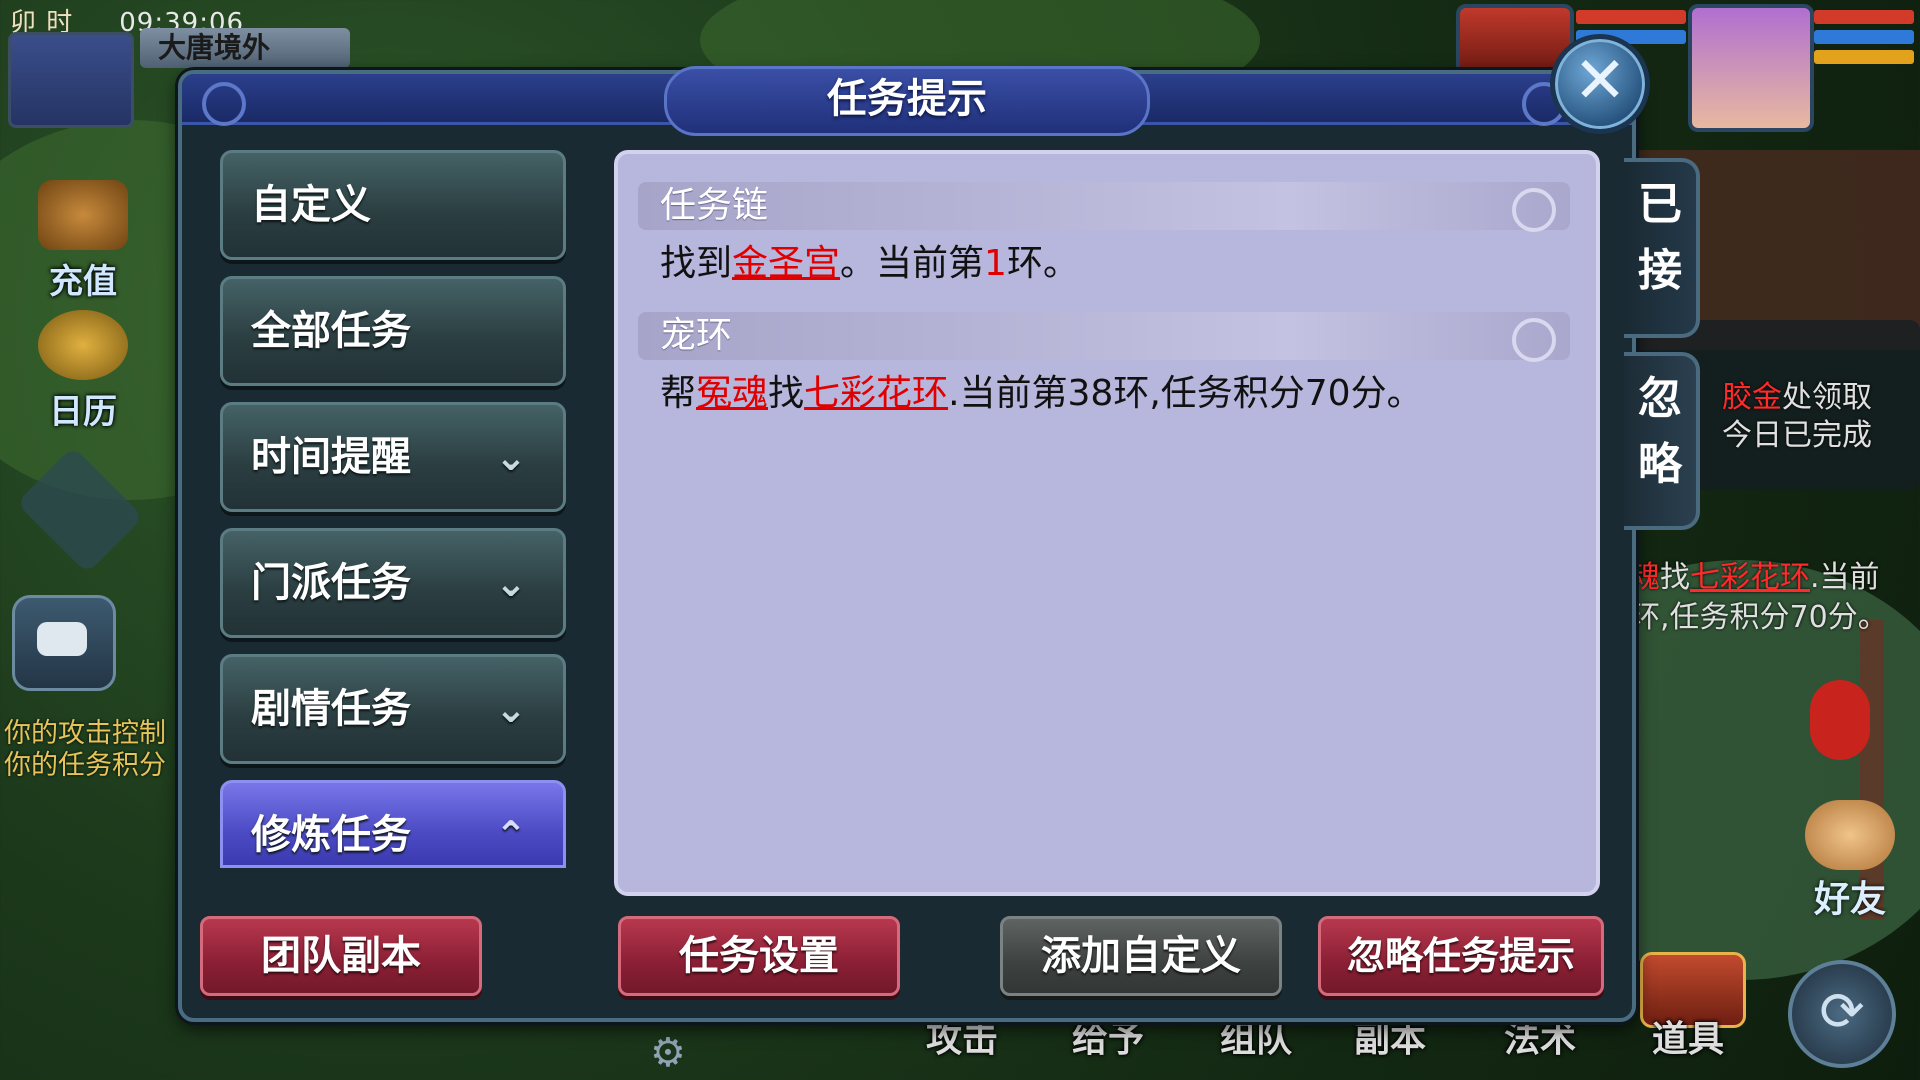 The height and width of the screenshot is (1080, 1920). I want to click on menu-item-label: 自定义, so click(311, 205).